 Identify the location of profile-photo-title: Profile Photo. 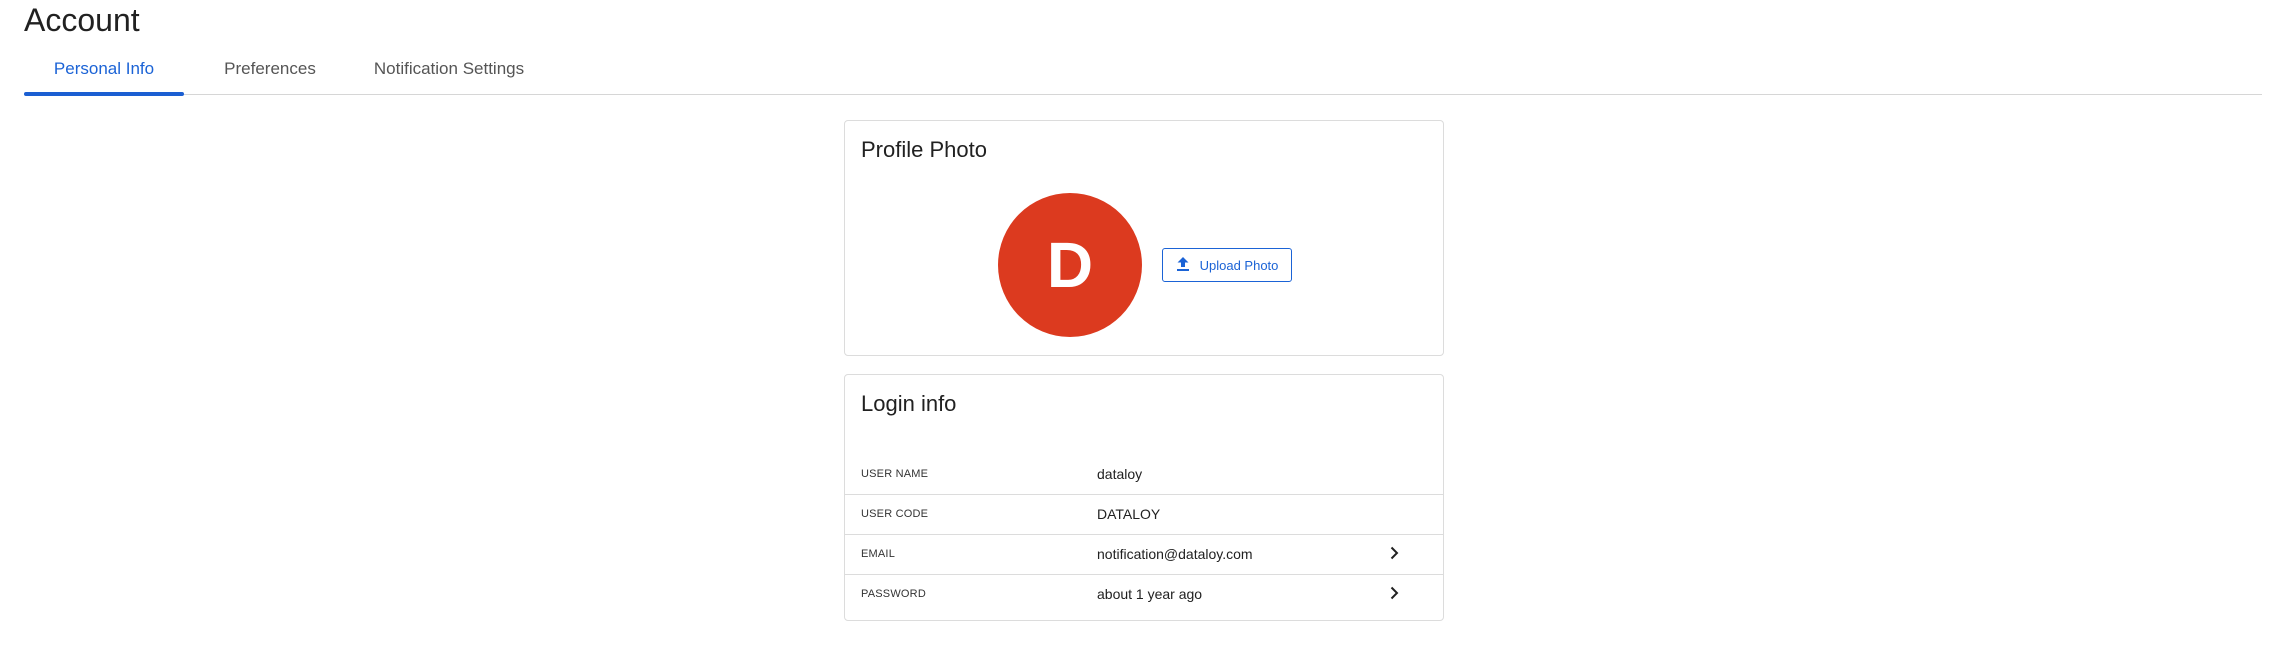
(924, 149).